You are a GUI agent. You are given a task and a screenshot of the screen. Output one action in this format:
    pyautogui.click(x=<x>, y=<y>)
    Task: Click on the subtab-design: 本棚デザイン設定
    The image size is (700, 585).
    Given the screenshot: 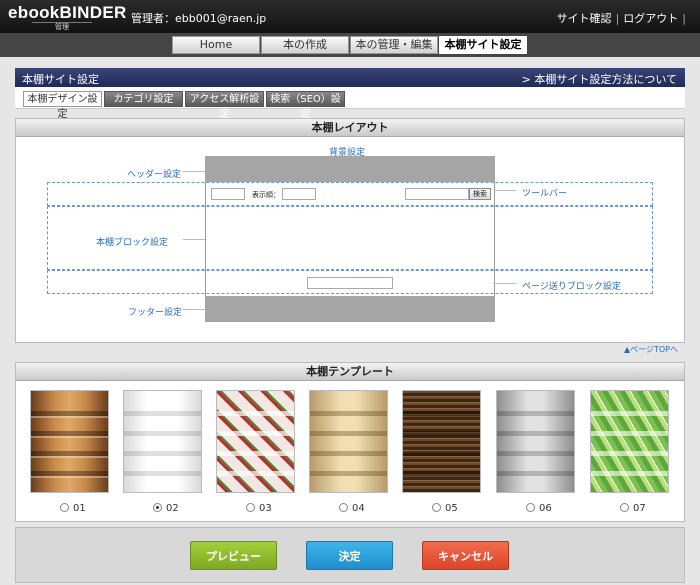 What is the action you would take?
    pyautogui.click(x=62, y=105)
    